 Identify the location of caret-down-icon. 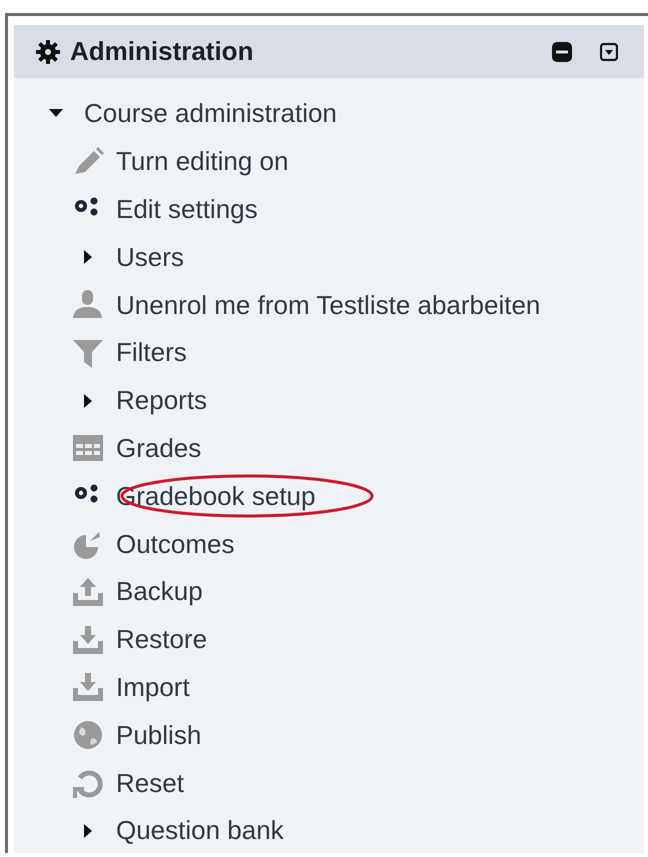
(56, 113).